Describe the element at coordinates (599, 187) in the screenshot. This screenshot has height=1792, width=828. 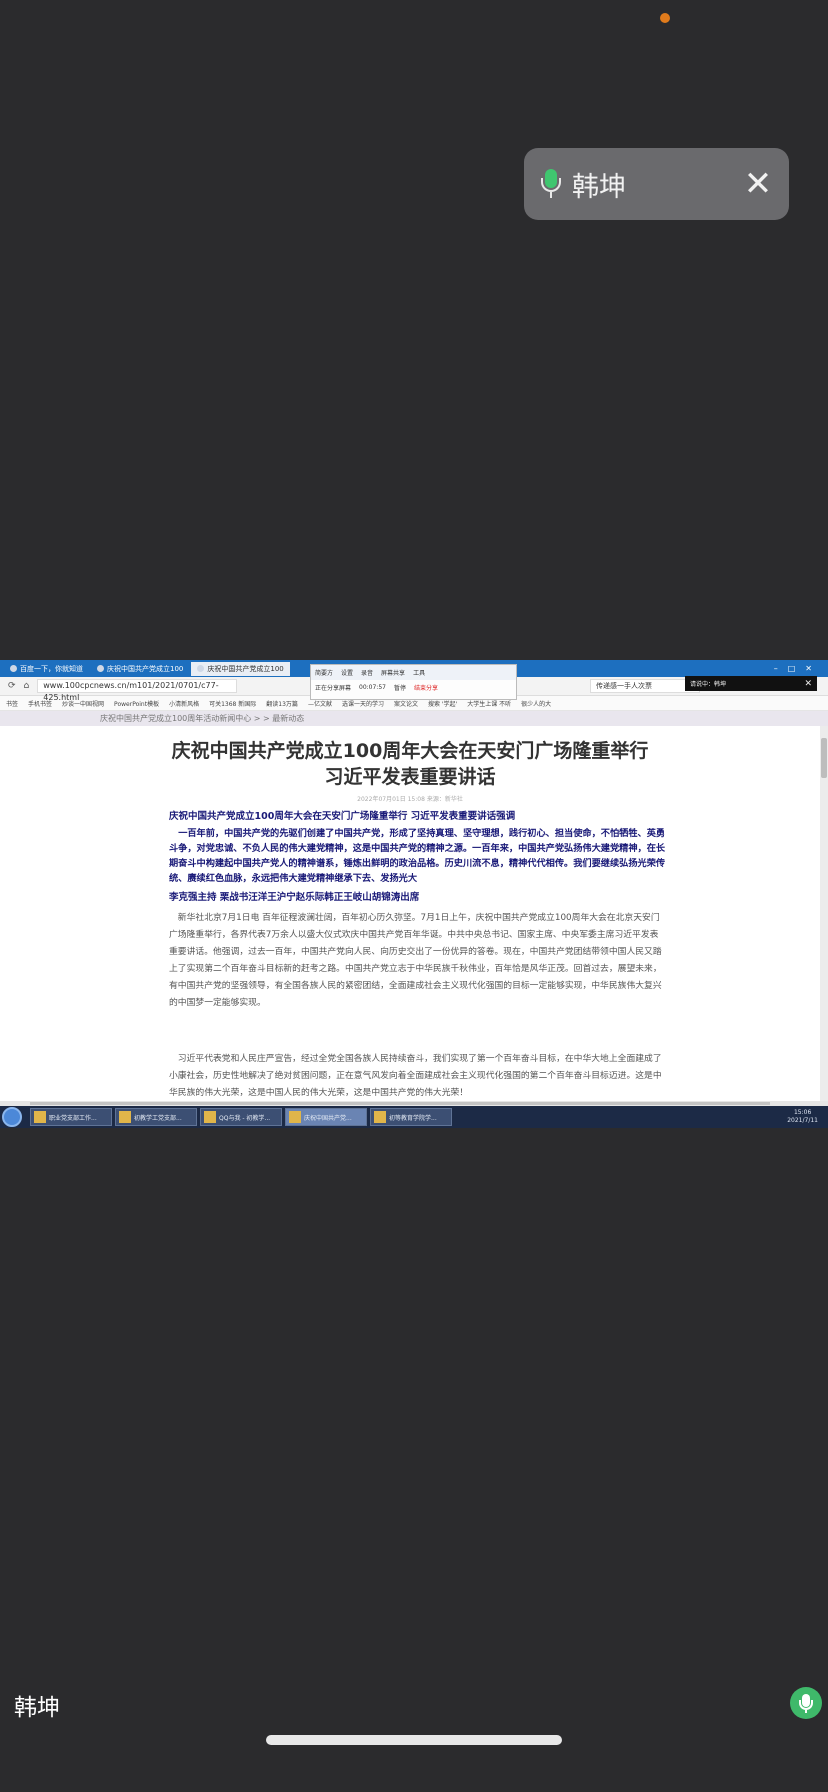
I see `active-speaker-name: 韩坤` at that location.